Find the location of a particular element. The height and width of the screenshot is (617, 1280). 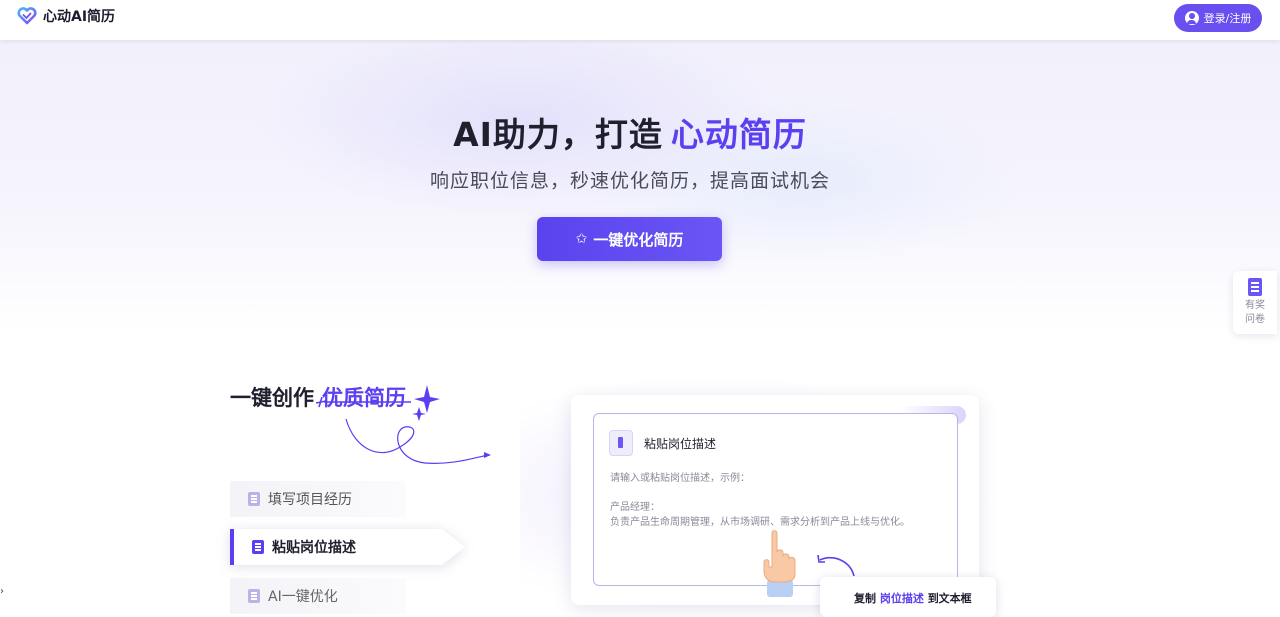

login-register-button: 登录/注册 is located at coordinates (1218, 18).